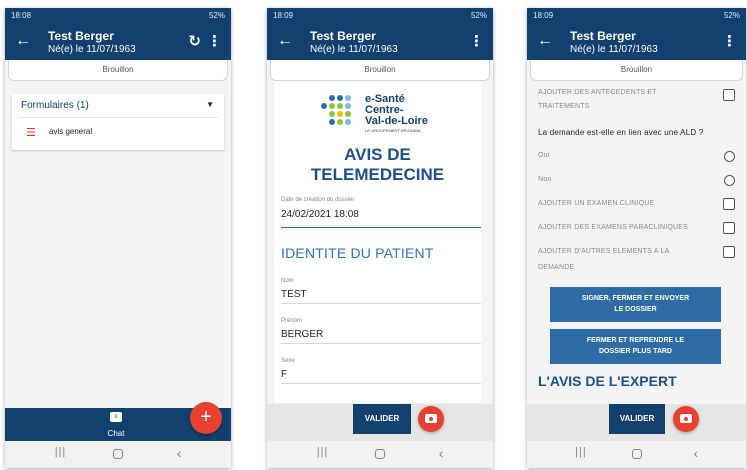 This screenshot has height=470, width=747. Describe the element at coordinates (396, 110) in the screenshot. I see `logo-text: e-Santé Centre- Val-de-Loire` at that location.